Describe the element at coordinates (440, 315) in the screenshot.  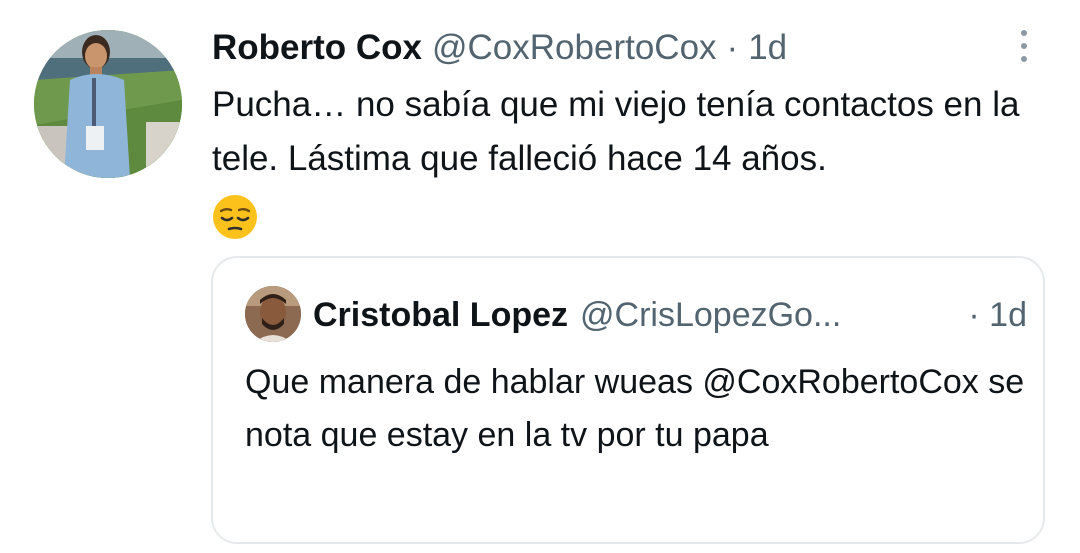
I see `quoted-author-display-name: Cristobal Lopez` at that location.